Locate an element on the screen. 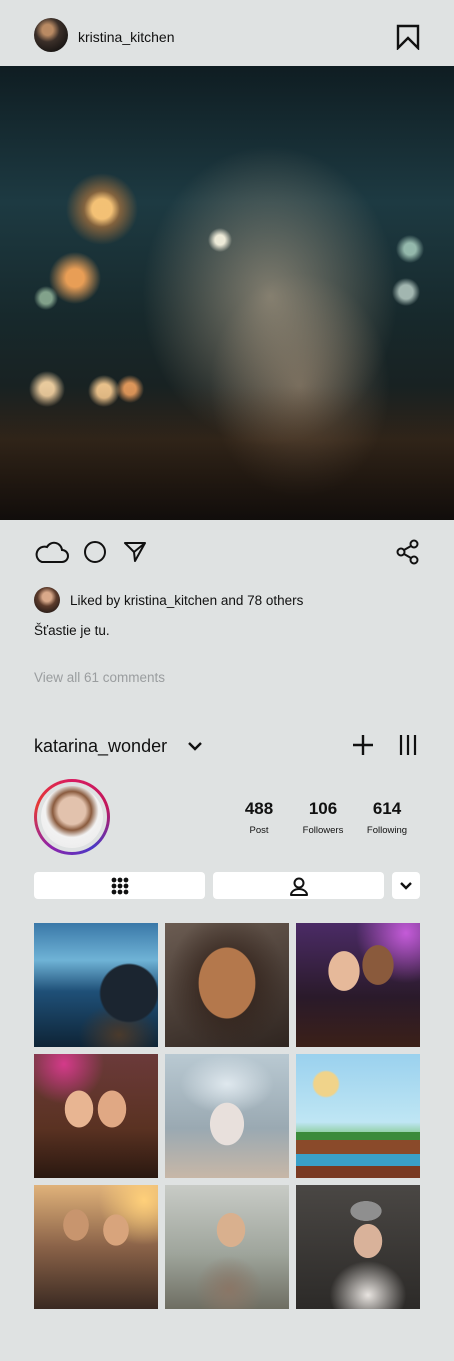 This screenshot has width=454, height=1361. post-image-shading is located at coordinates (227, 453).